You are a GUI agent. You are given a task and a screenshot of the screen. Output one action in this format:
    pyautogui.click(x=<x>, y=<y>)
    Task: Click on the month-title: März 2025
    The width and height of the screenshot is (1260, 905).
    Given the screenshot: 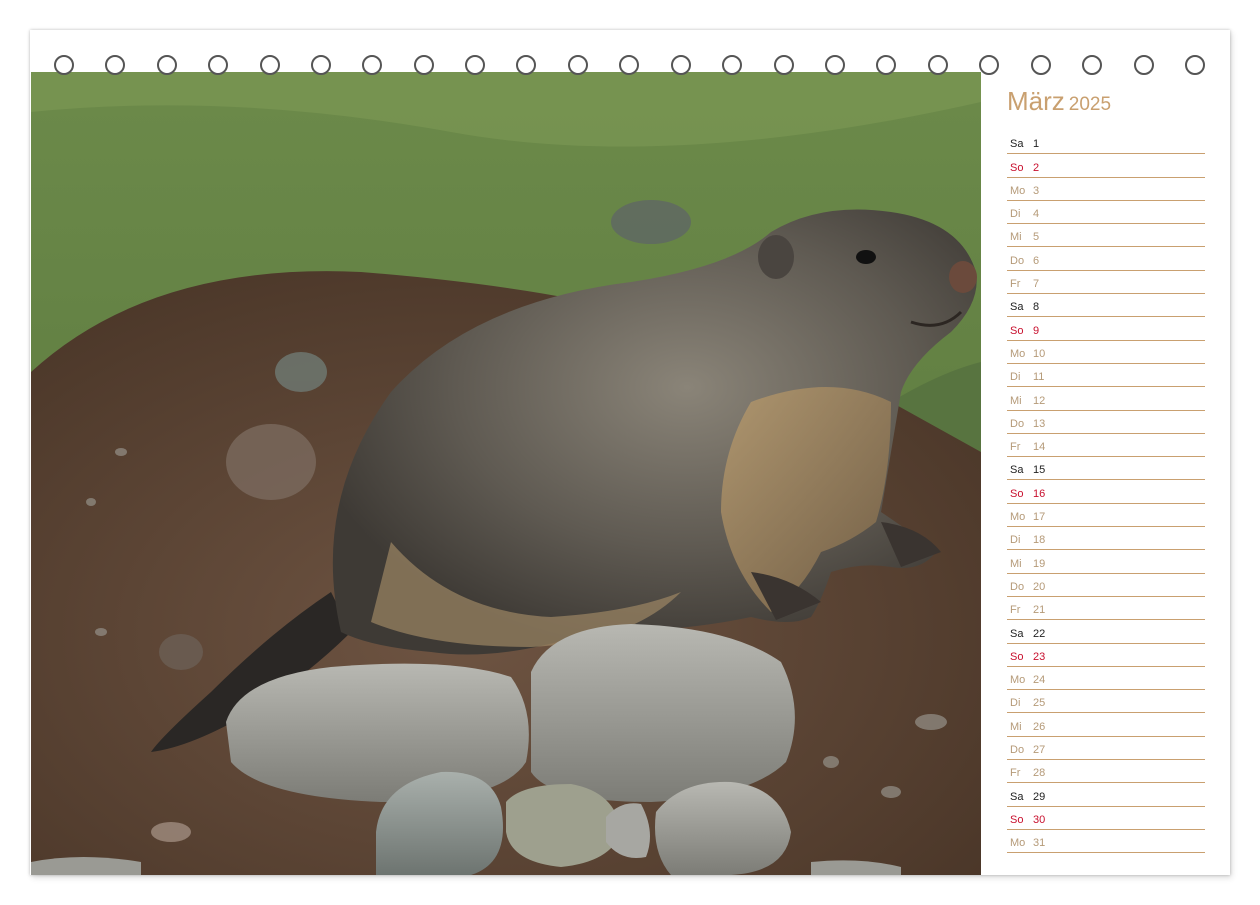 What is the action you would take?
    pyautogui.click(x=1106, y=101)
    